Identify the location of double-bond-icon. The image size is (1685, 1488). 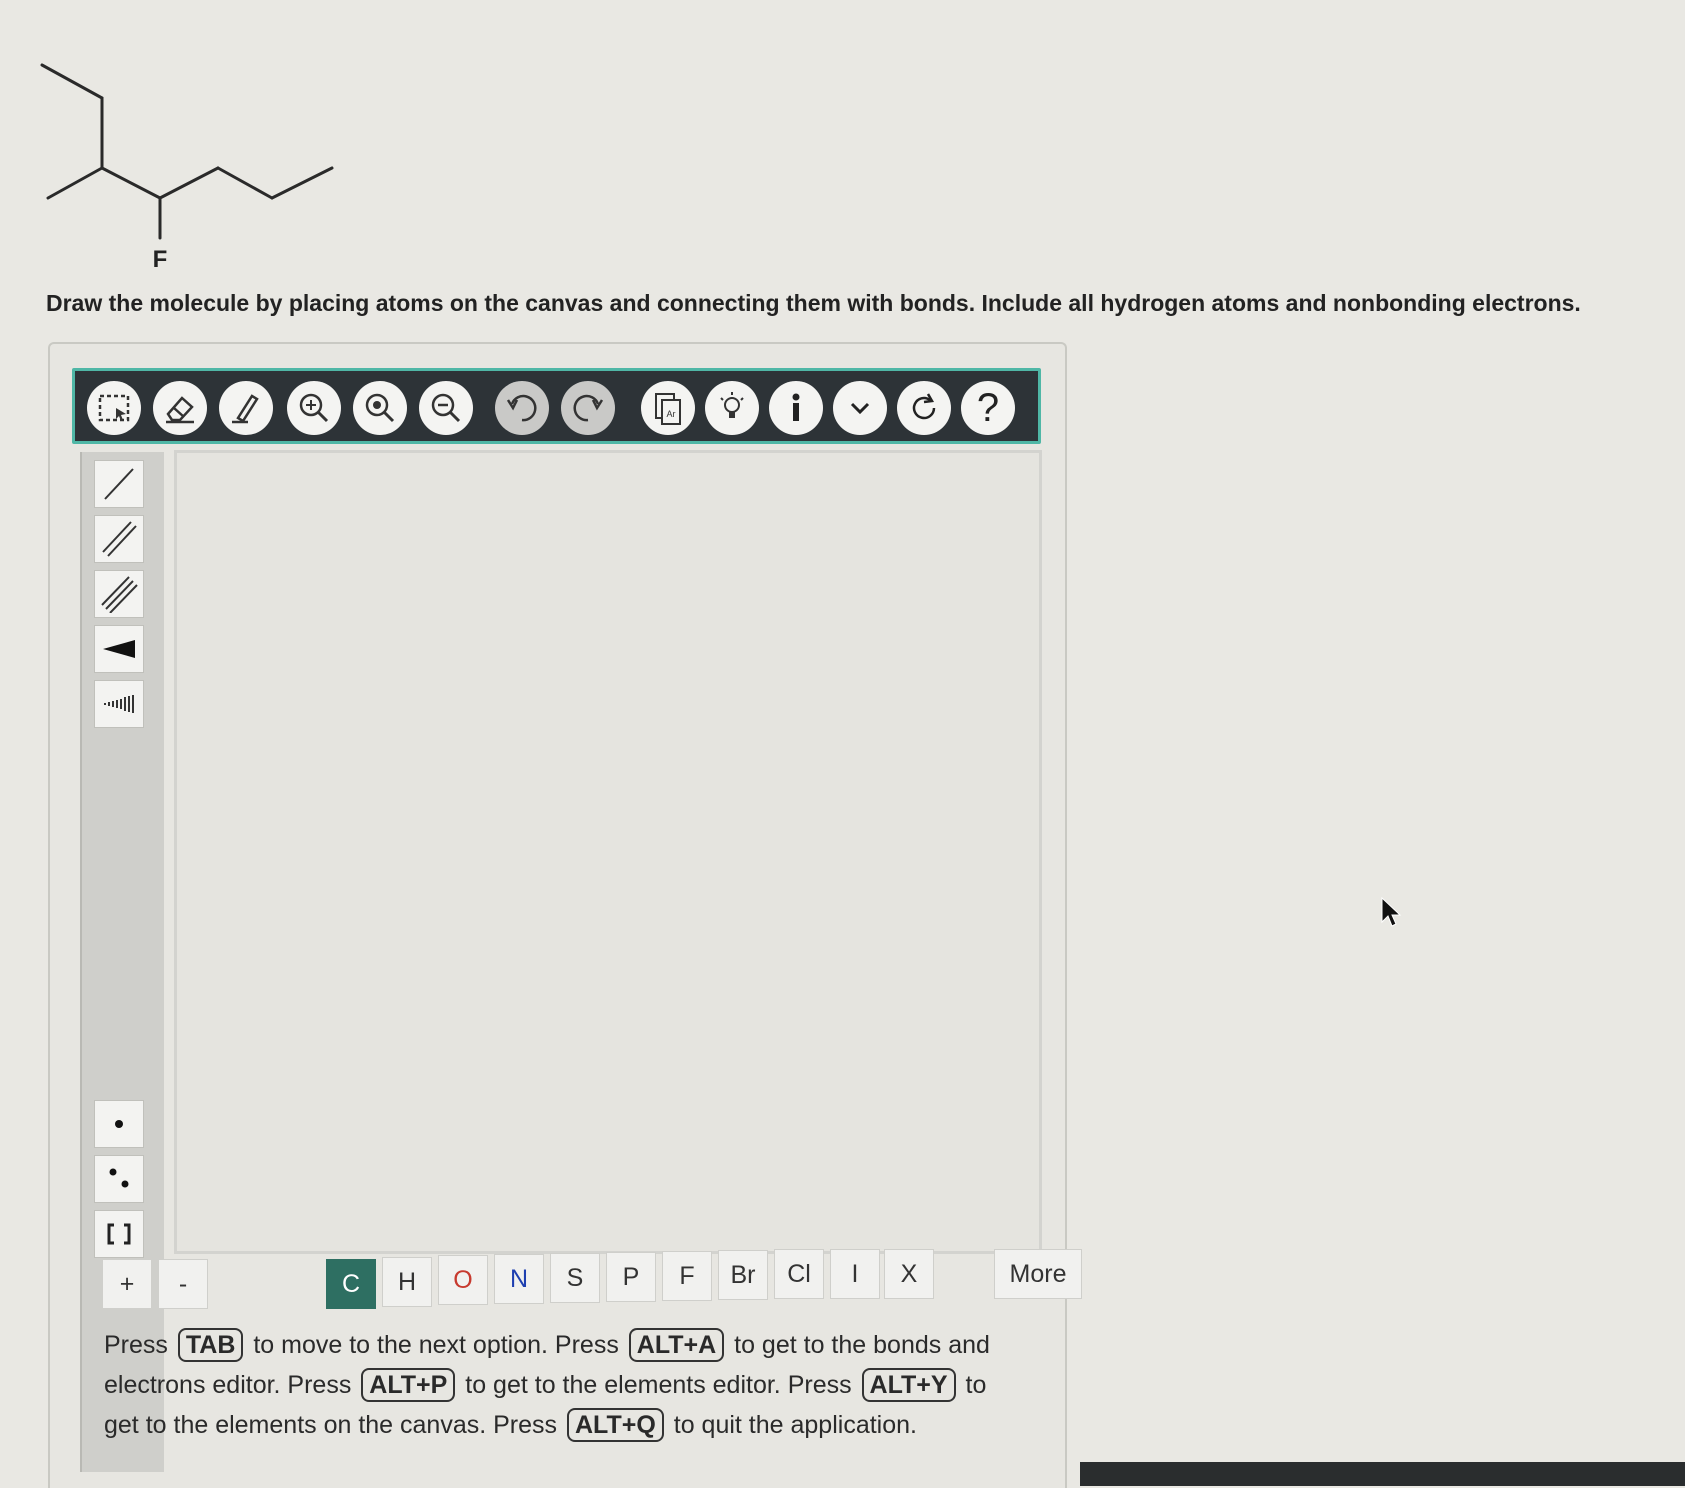
(119, 539).